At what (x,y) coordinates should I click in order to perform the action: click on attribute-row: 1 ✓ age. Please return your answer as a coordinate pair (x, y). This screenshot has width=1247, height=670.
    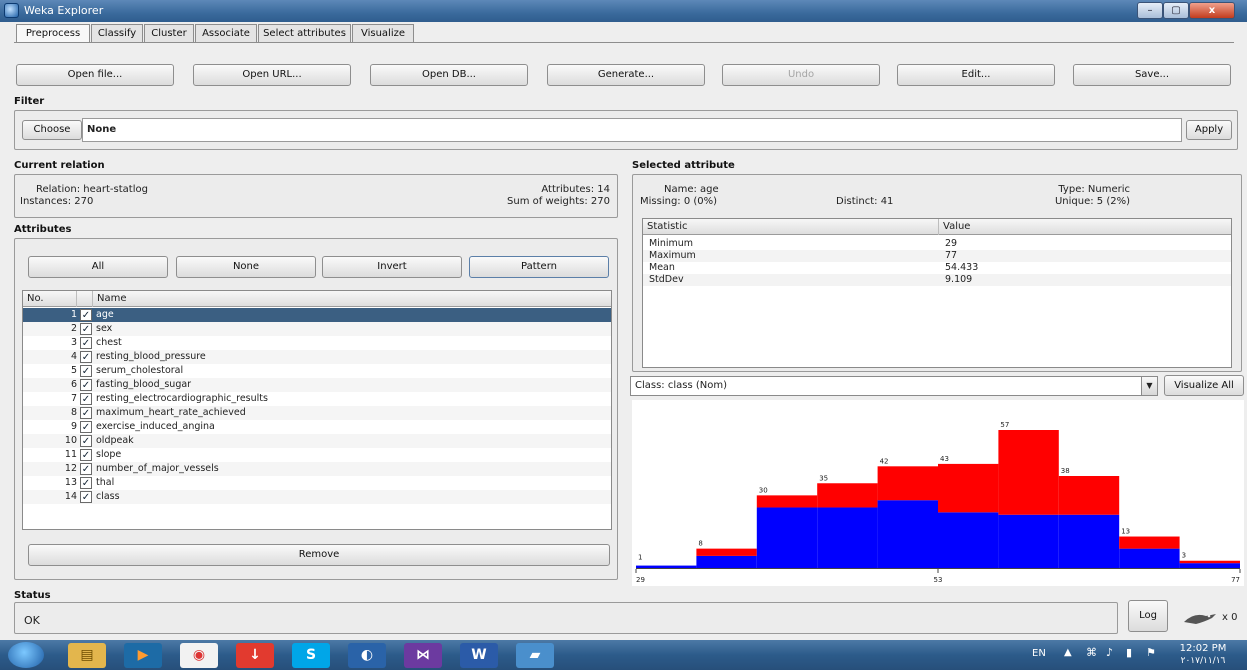
    Looking at the image, I should click on (317, 315).